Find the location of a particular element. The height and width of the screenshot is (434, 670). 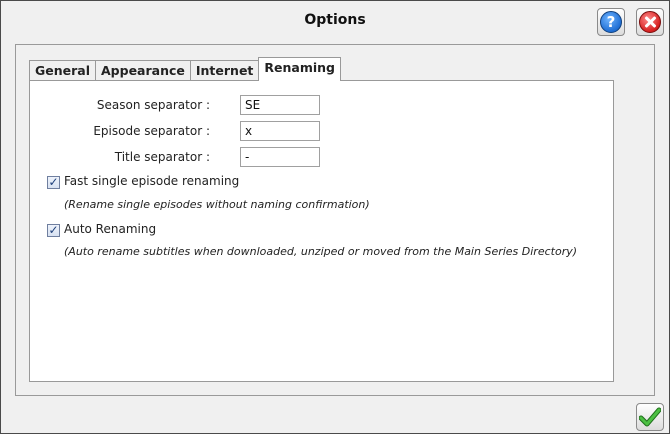

fast-renaming-label: Fast single episode renaming is located at coordinates (152, 181).